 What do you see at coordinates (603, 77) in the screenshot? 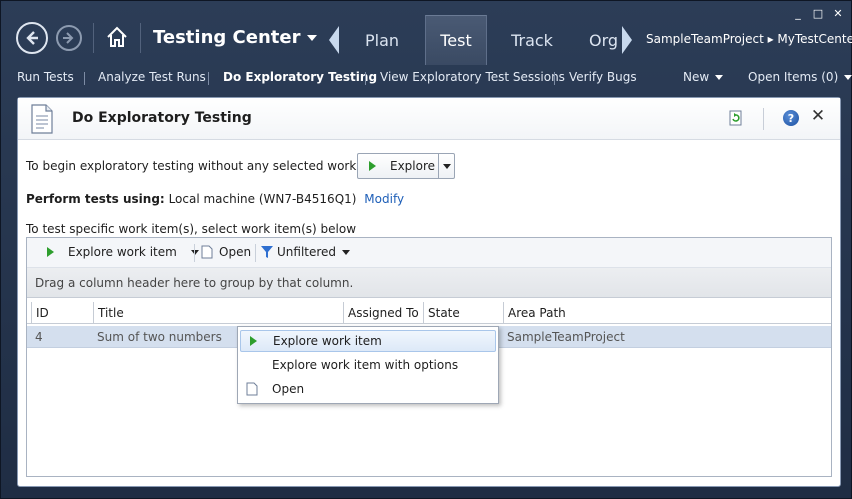
I see `menu-verify-bugs: Verify Bugs` at bounding box center [603, 77].